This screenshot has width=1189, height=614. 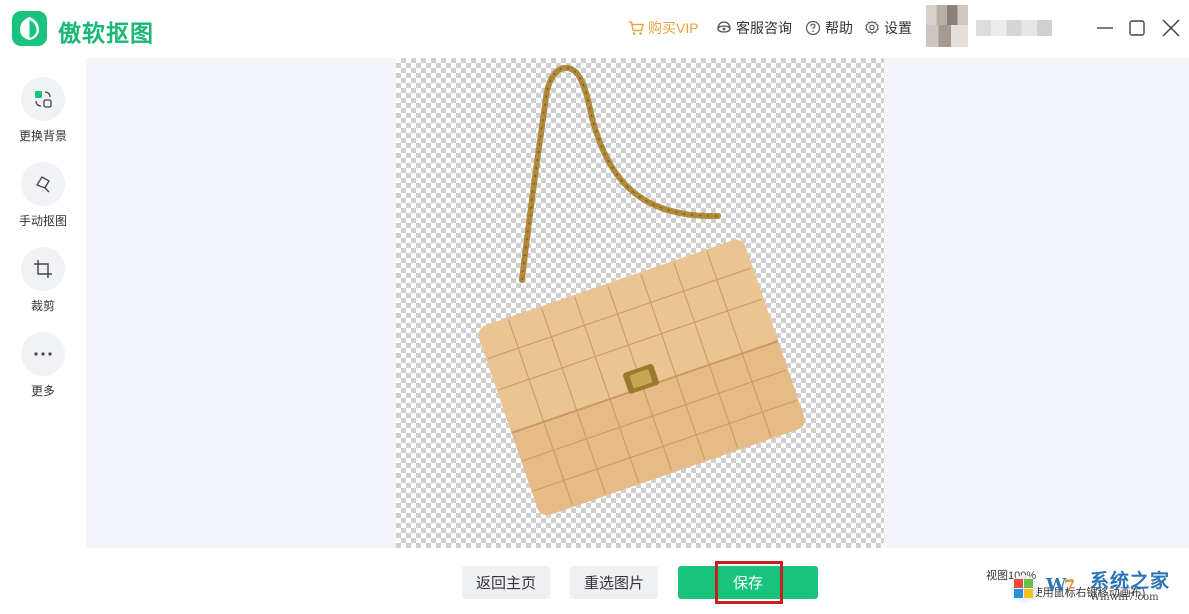 I want to click on cart-icon, so click(x=636, y=28).